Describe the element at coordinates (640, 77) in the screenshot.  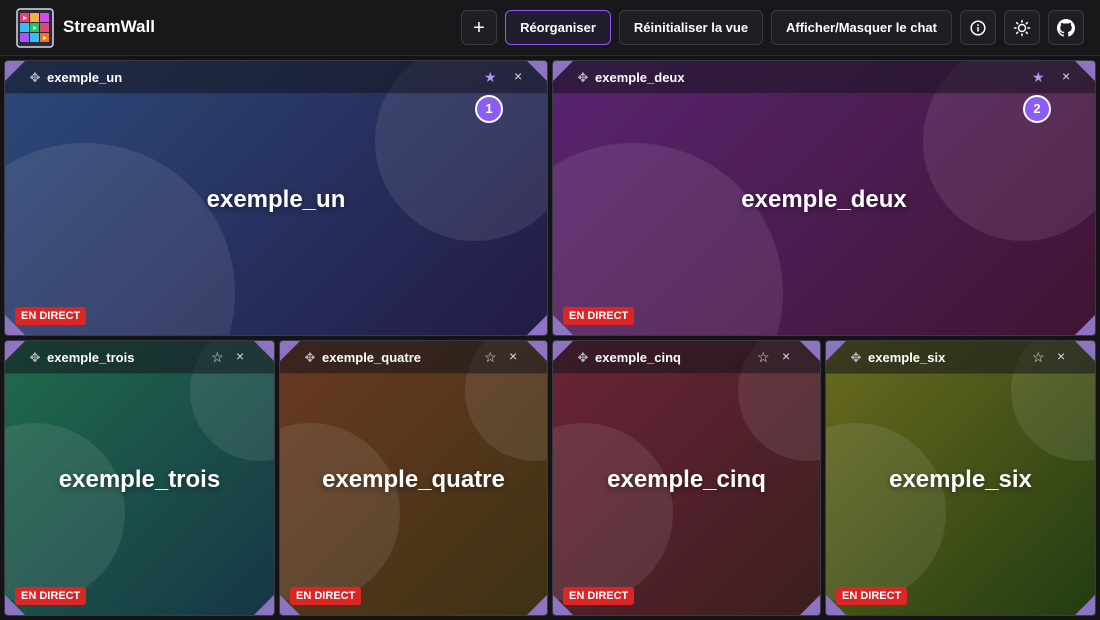
I see `stream-name: exemple_deux` at that location.